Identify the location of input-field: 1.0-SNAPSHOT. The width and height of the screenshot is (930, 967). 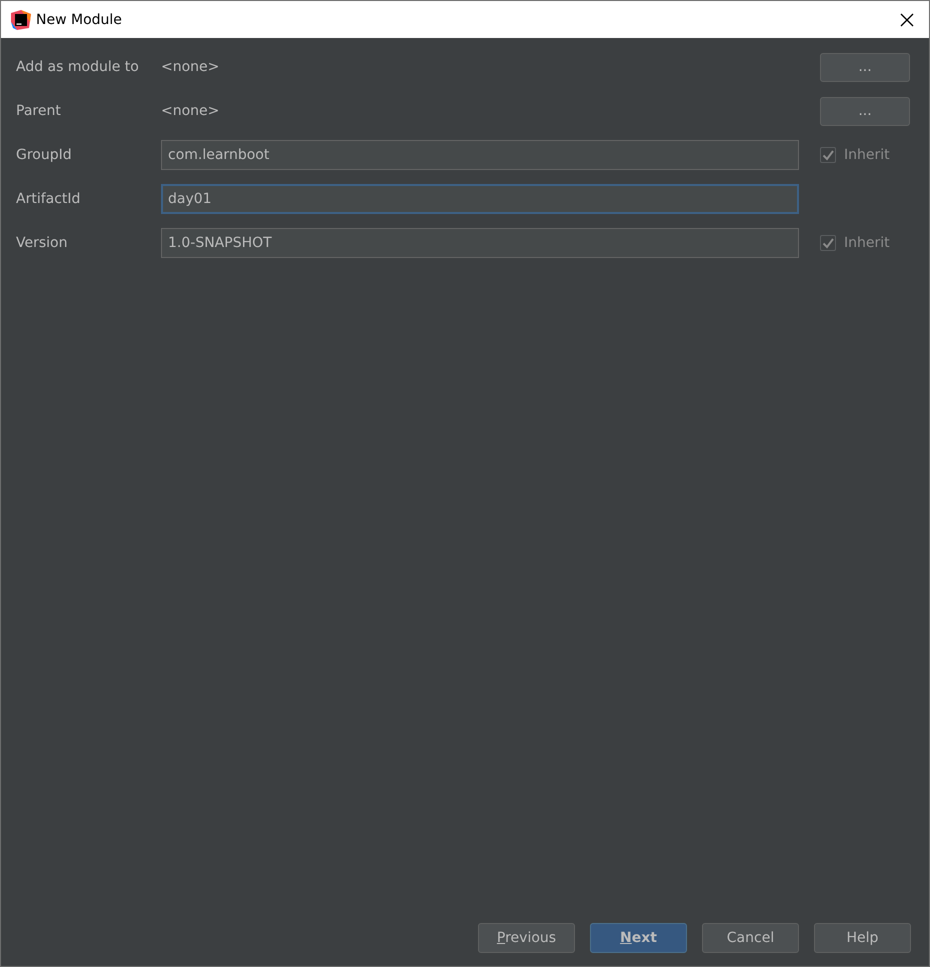
(480, 243).